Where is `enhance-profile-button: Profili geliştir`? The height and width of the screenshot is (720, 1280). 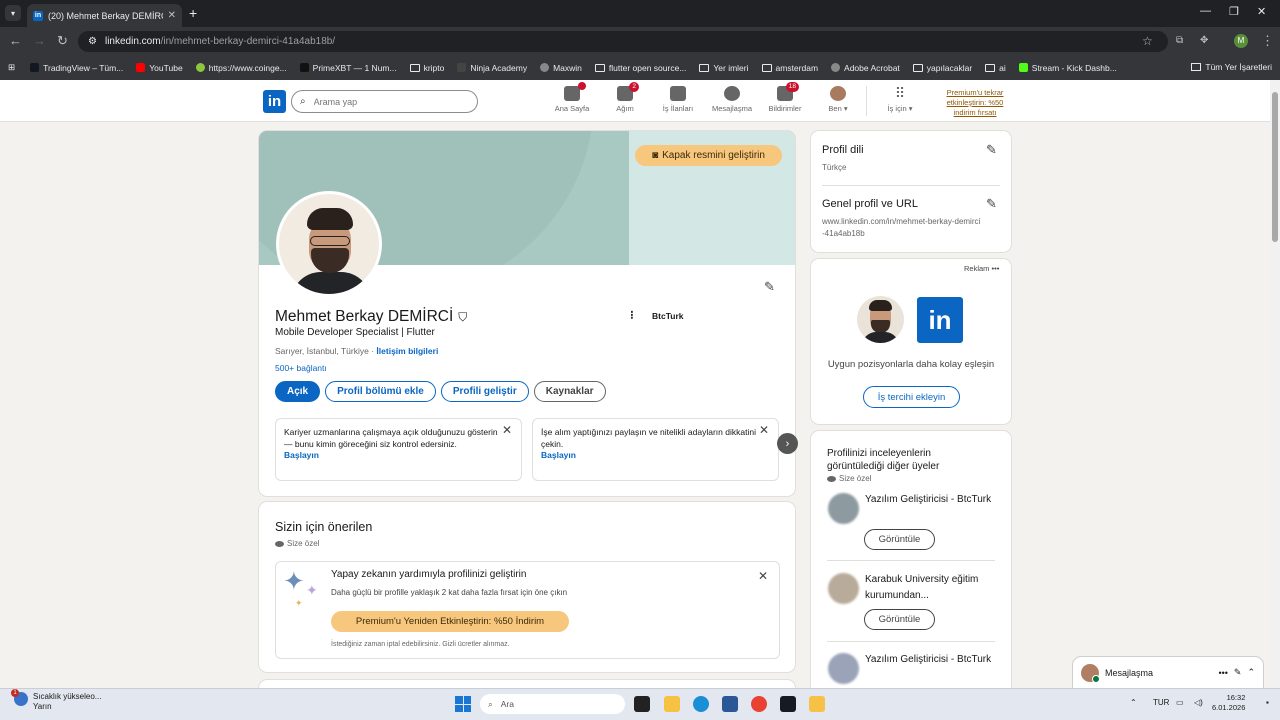 enhance-profile-button: Profili geliştir is located at coordinates (484, 391).